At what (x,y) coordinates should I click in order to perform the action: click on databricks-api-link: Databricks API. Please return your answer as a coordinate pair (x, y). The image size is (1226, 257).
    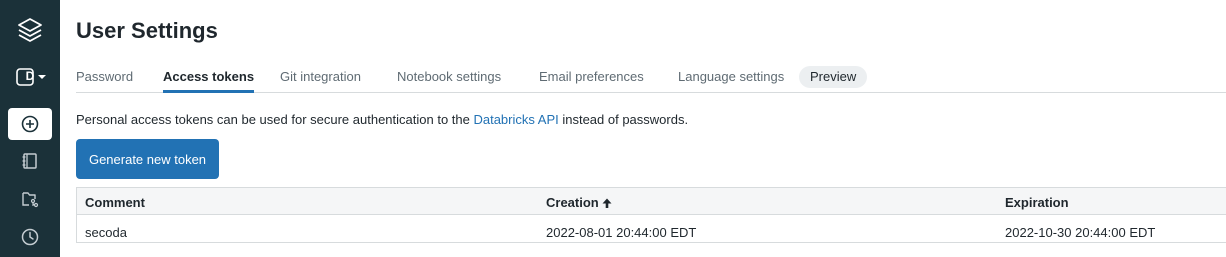
    Looking at the image, I should click on (515, 119).